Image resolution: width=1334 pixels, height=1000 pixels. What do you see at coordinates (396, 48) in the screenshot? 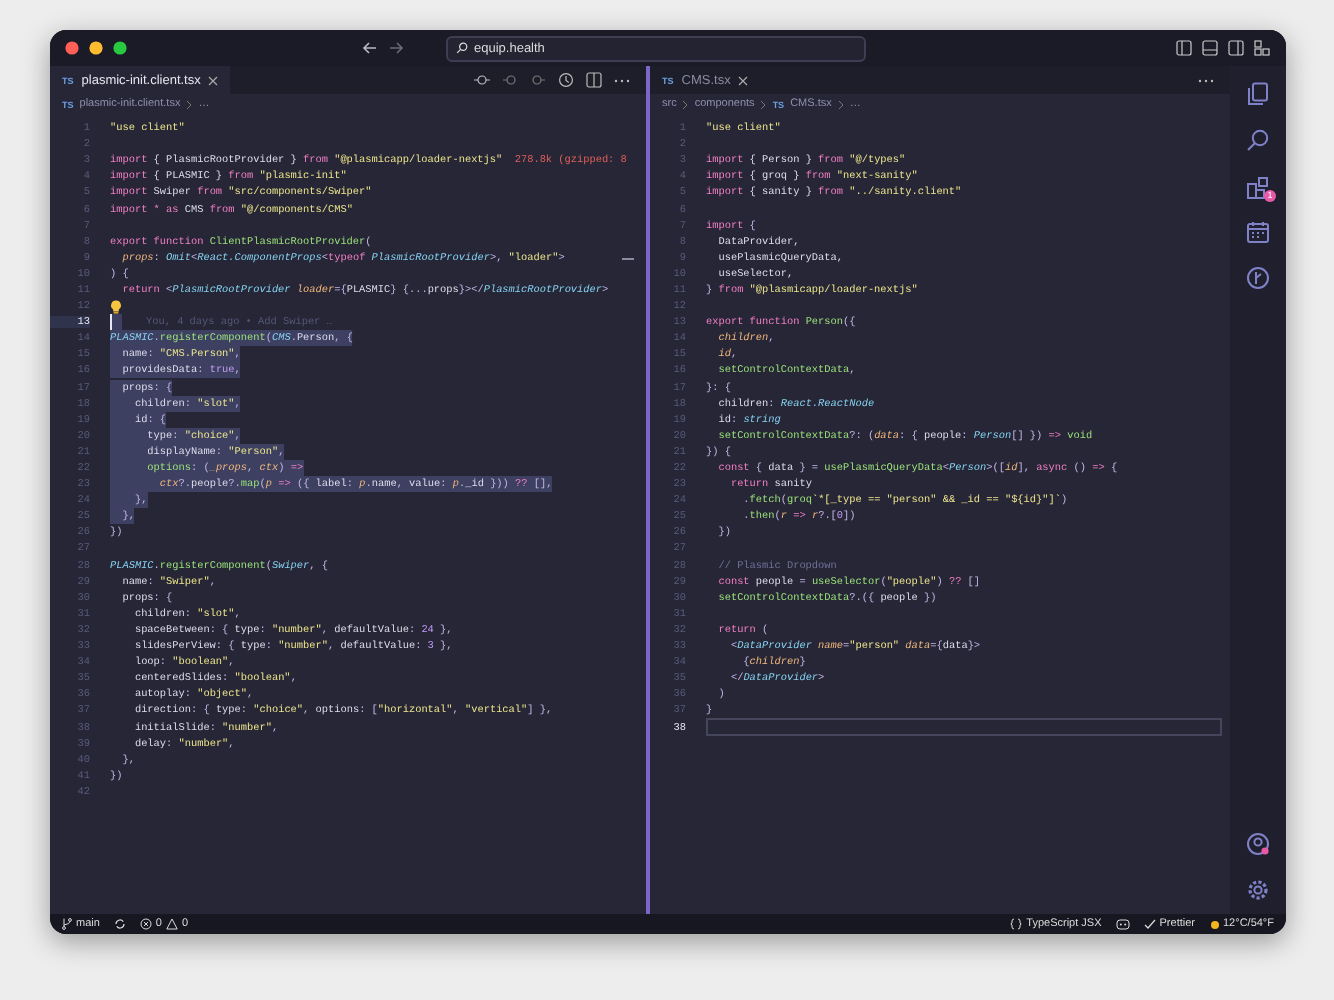
I see `forward-arrow-icon` at bounding box center [396, 48].